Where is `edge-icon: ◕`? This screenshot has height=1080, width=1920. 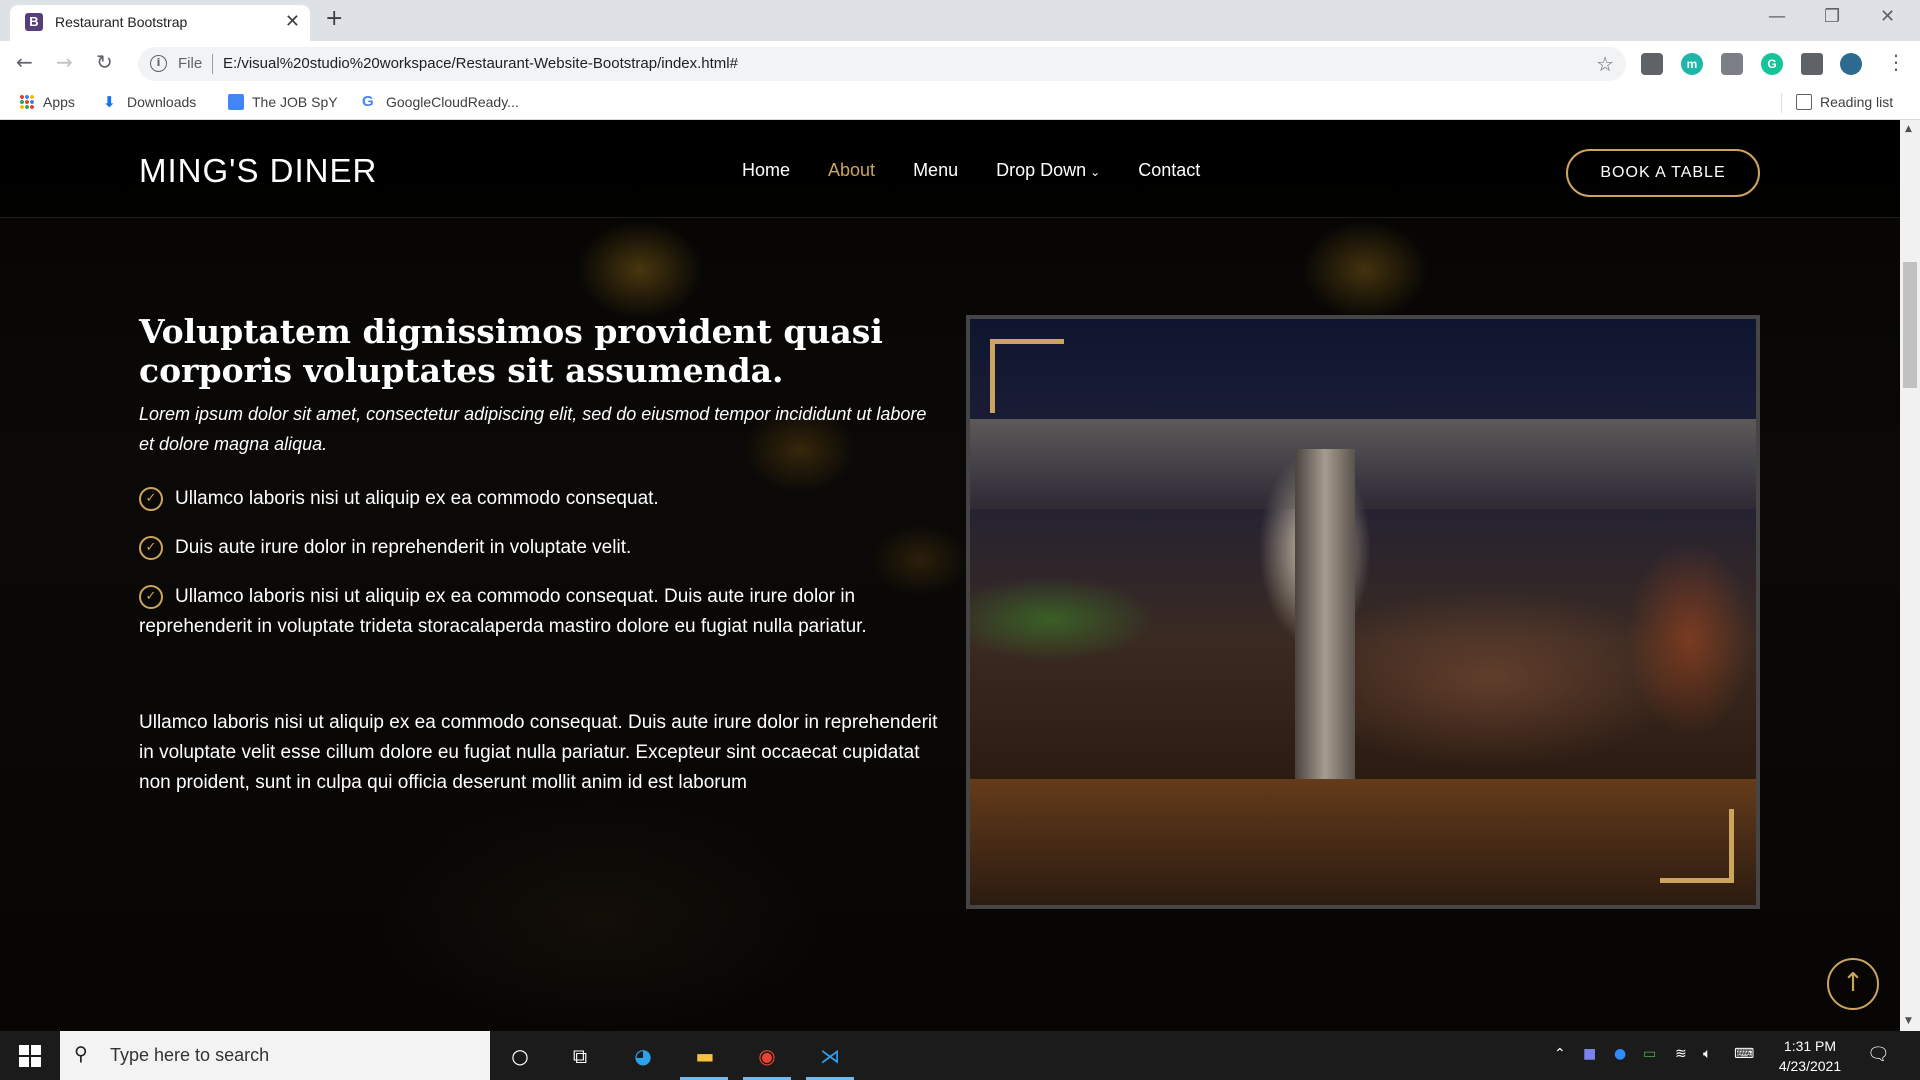
edge-icon: ◕ is located at coordinates (643, 1056).